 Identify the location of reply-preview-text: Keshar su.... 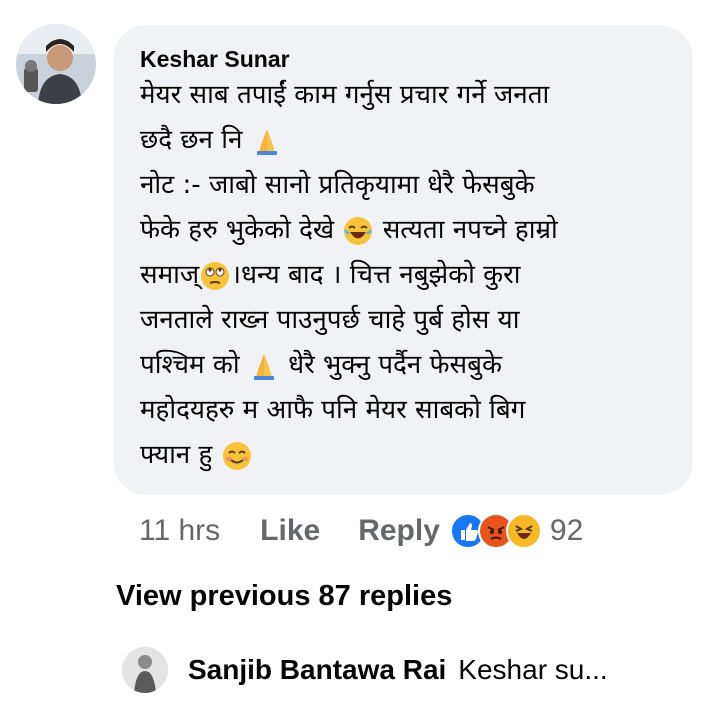
(533, 669).